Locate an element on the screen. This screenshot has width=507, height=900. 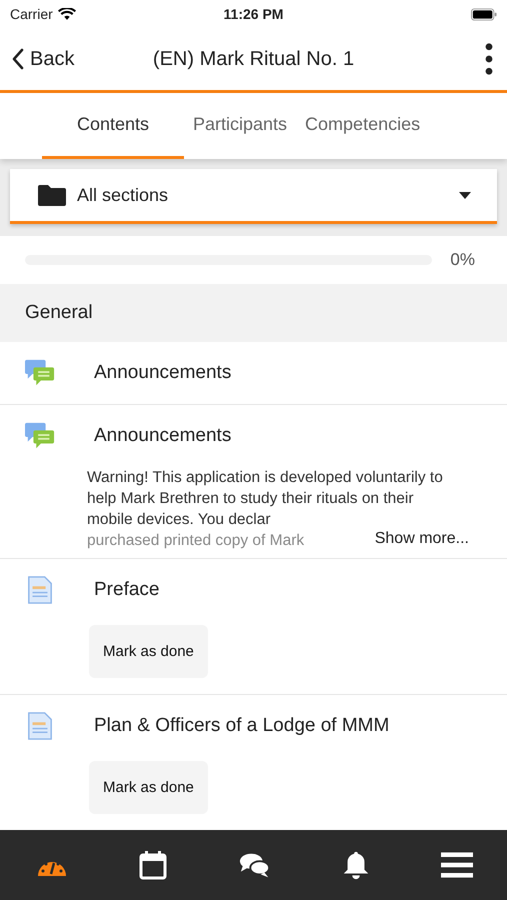
tab: Competencies is located at coordinates (363, 126).